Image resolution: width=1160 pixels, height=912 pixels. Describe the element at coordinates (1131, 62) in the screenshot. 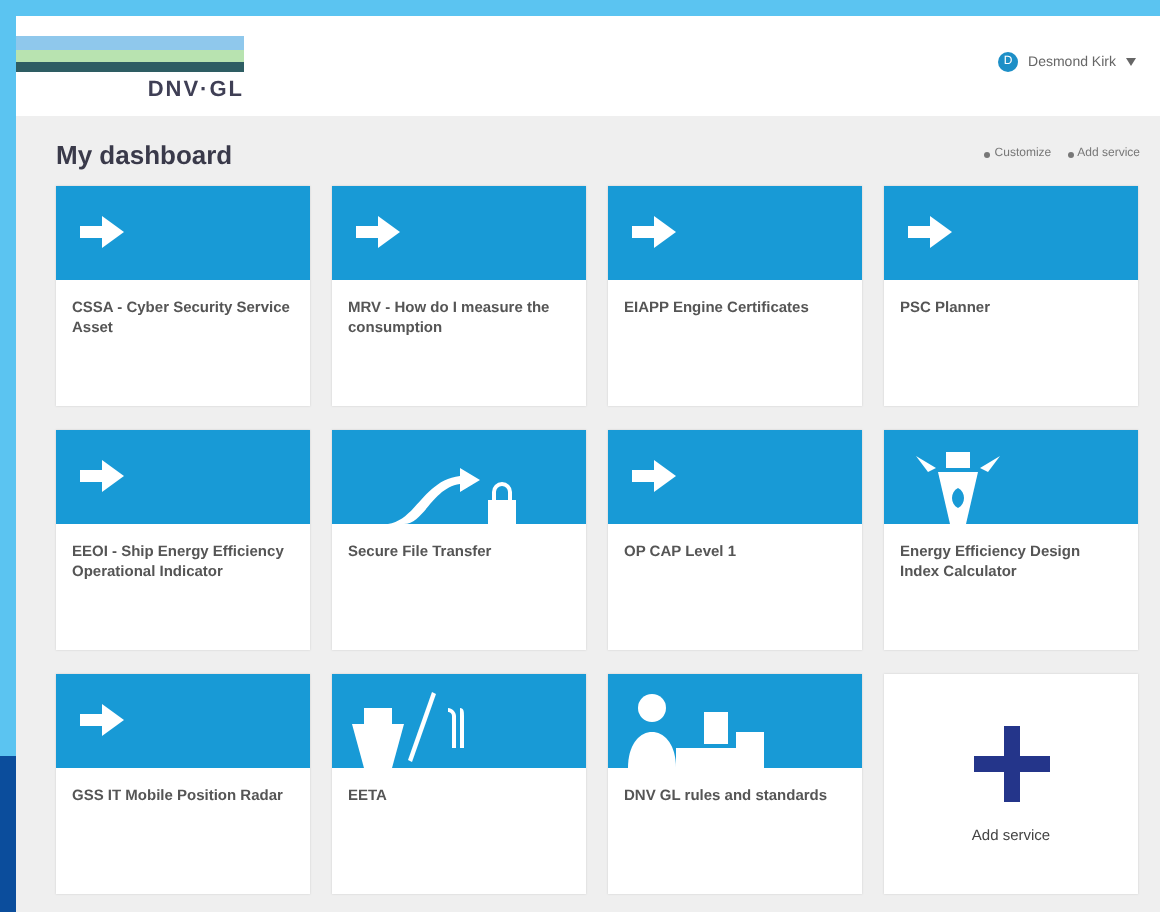

I see `caret-icon` at that location.